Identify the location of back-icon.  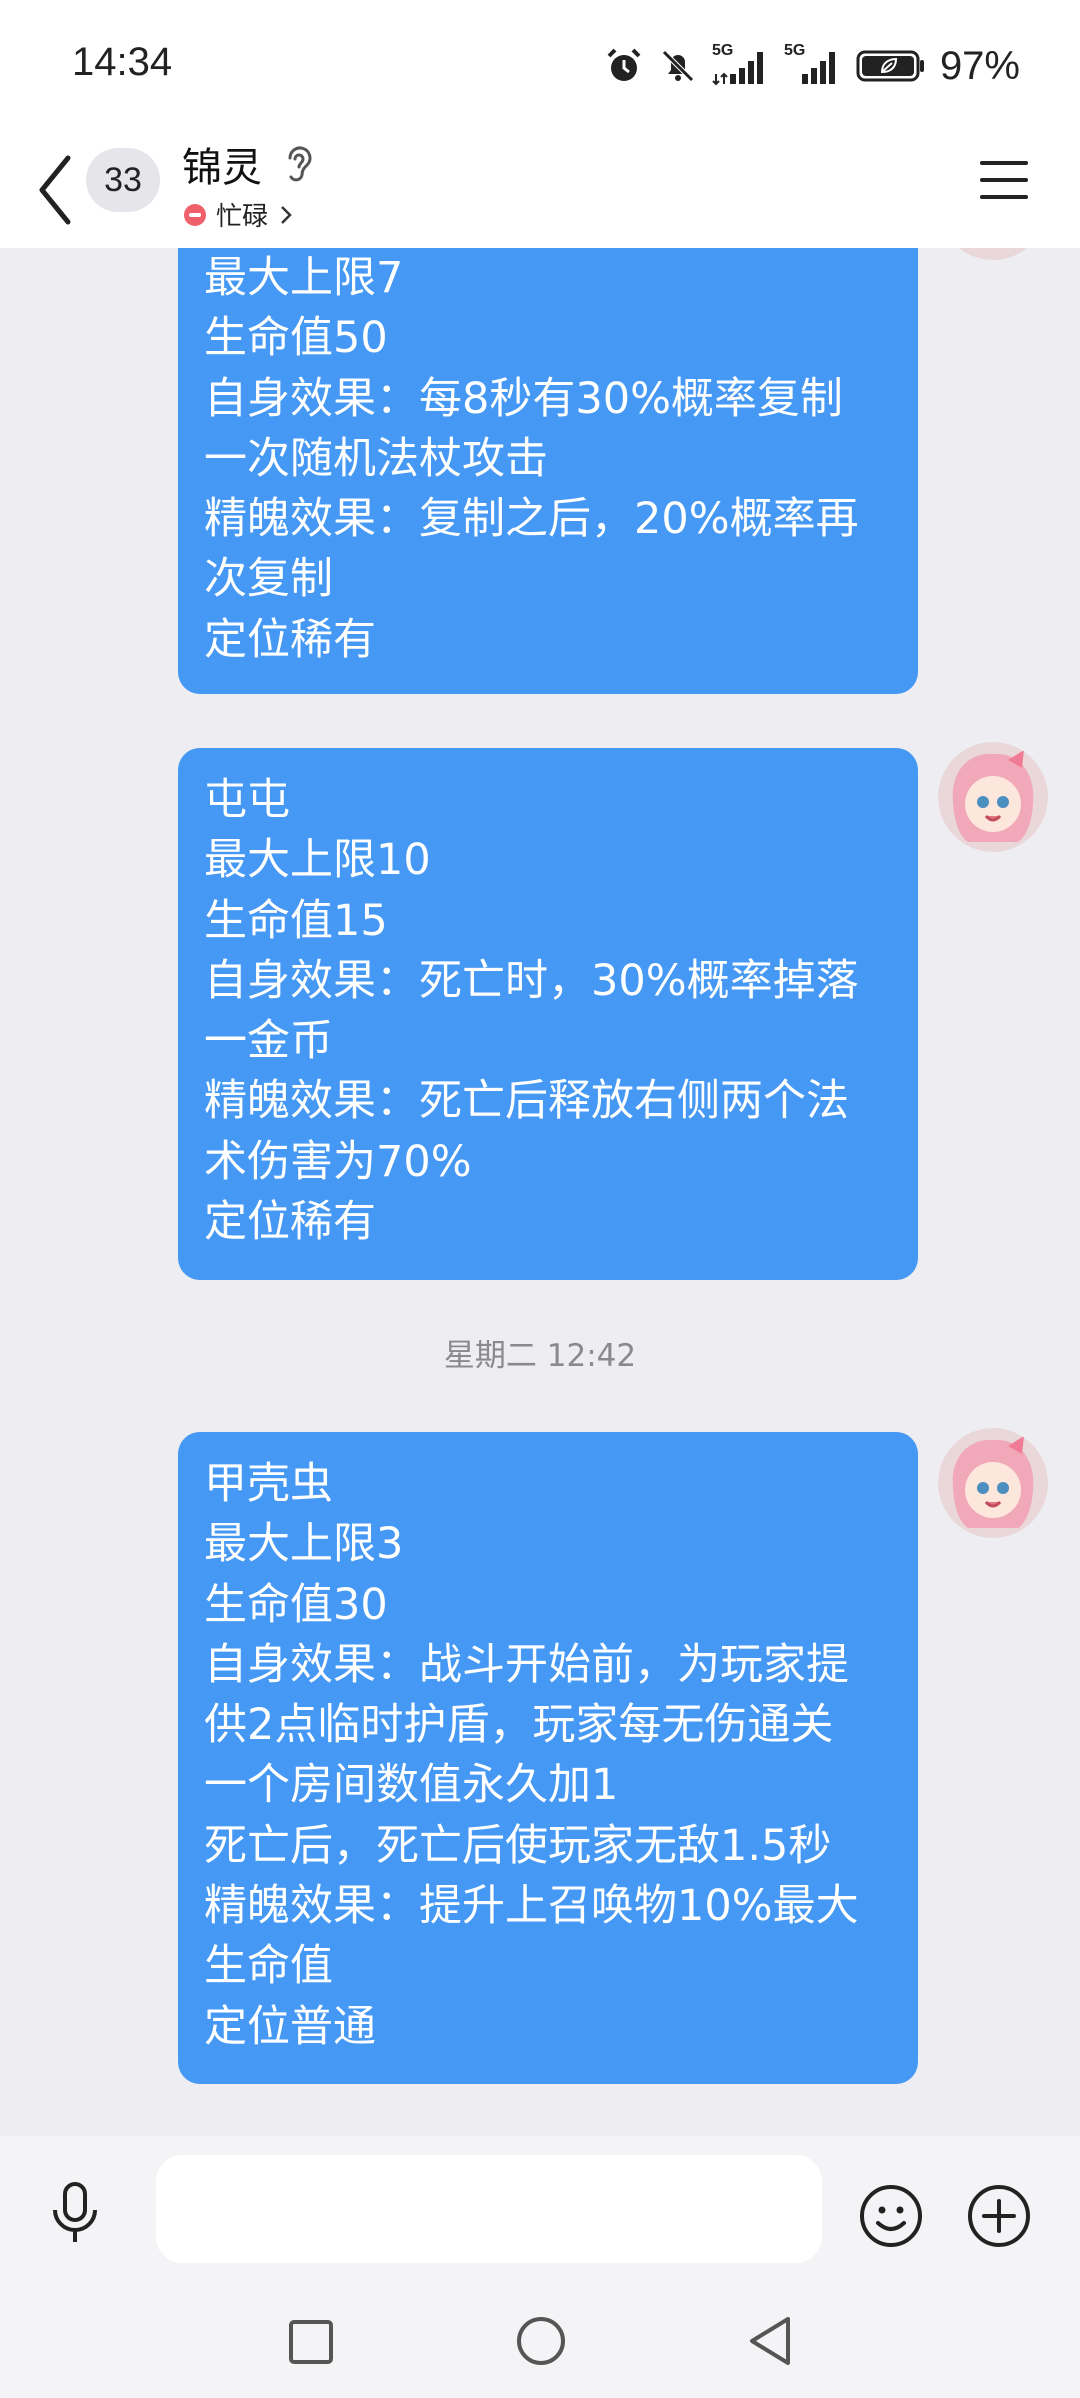
(55, 190).